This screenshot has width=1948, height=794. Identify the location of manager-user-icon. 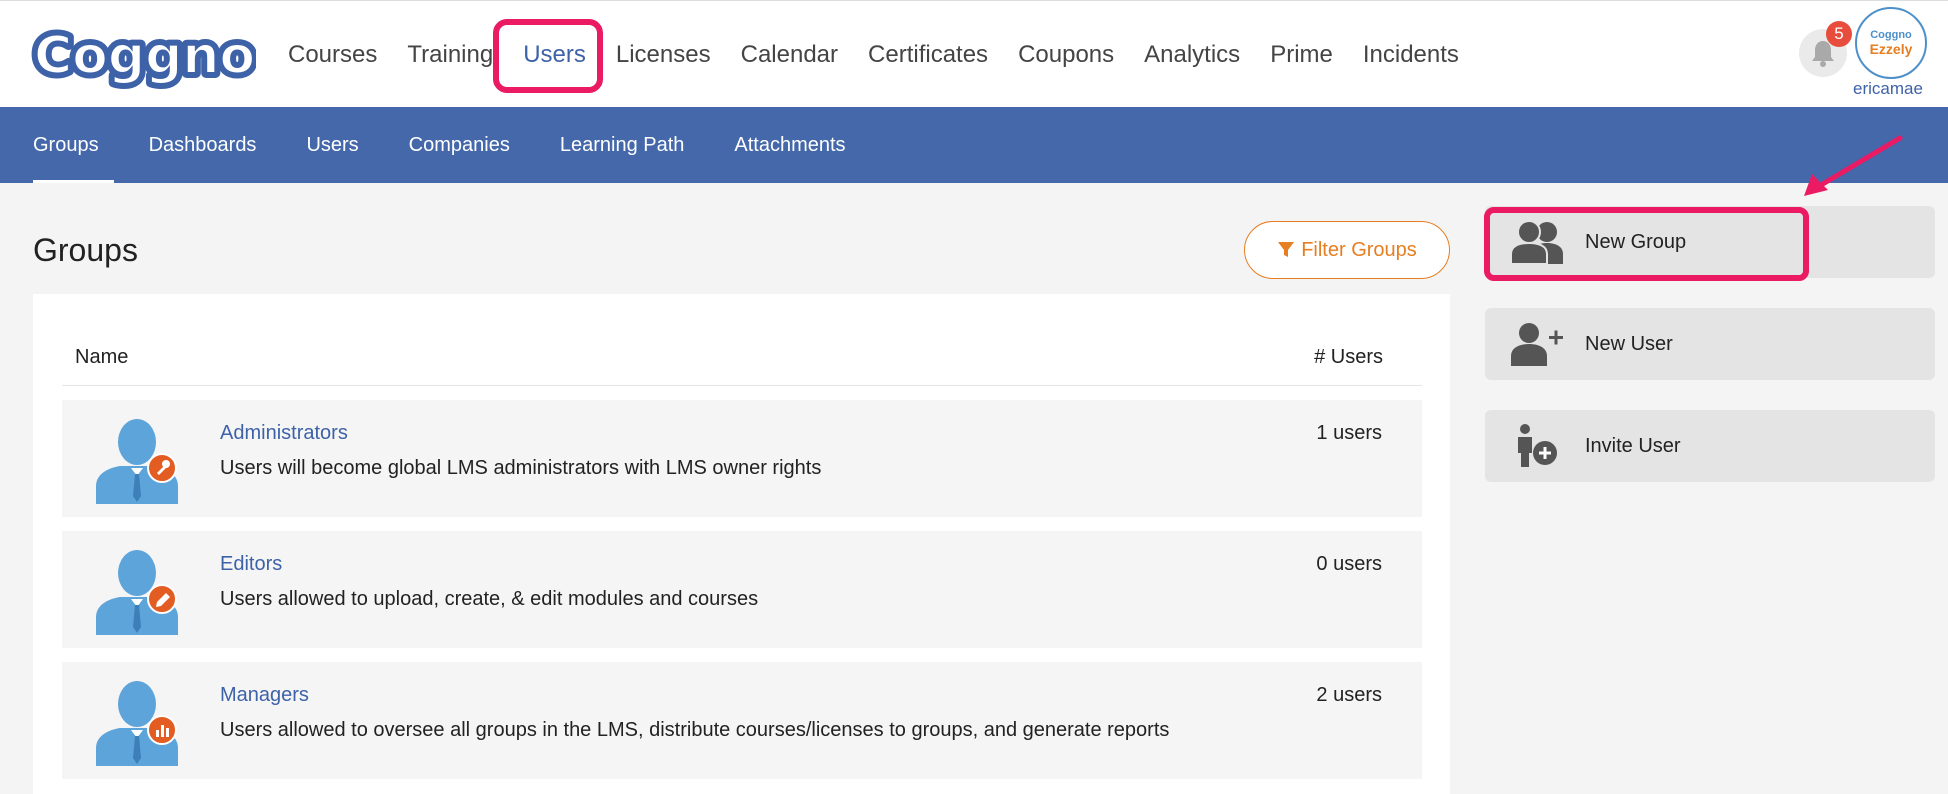
(137, 722).